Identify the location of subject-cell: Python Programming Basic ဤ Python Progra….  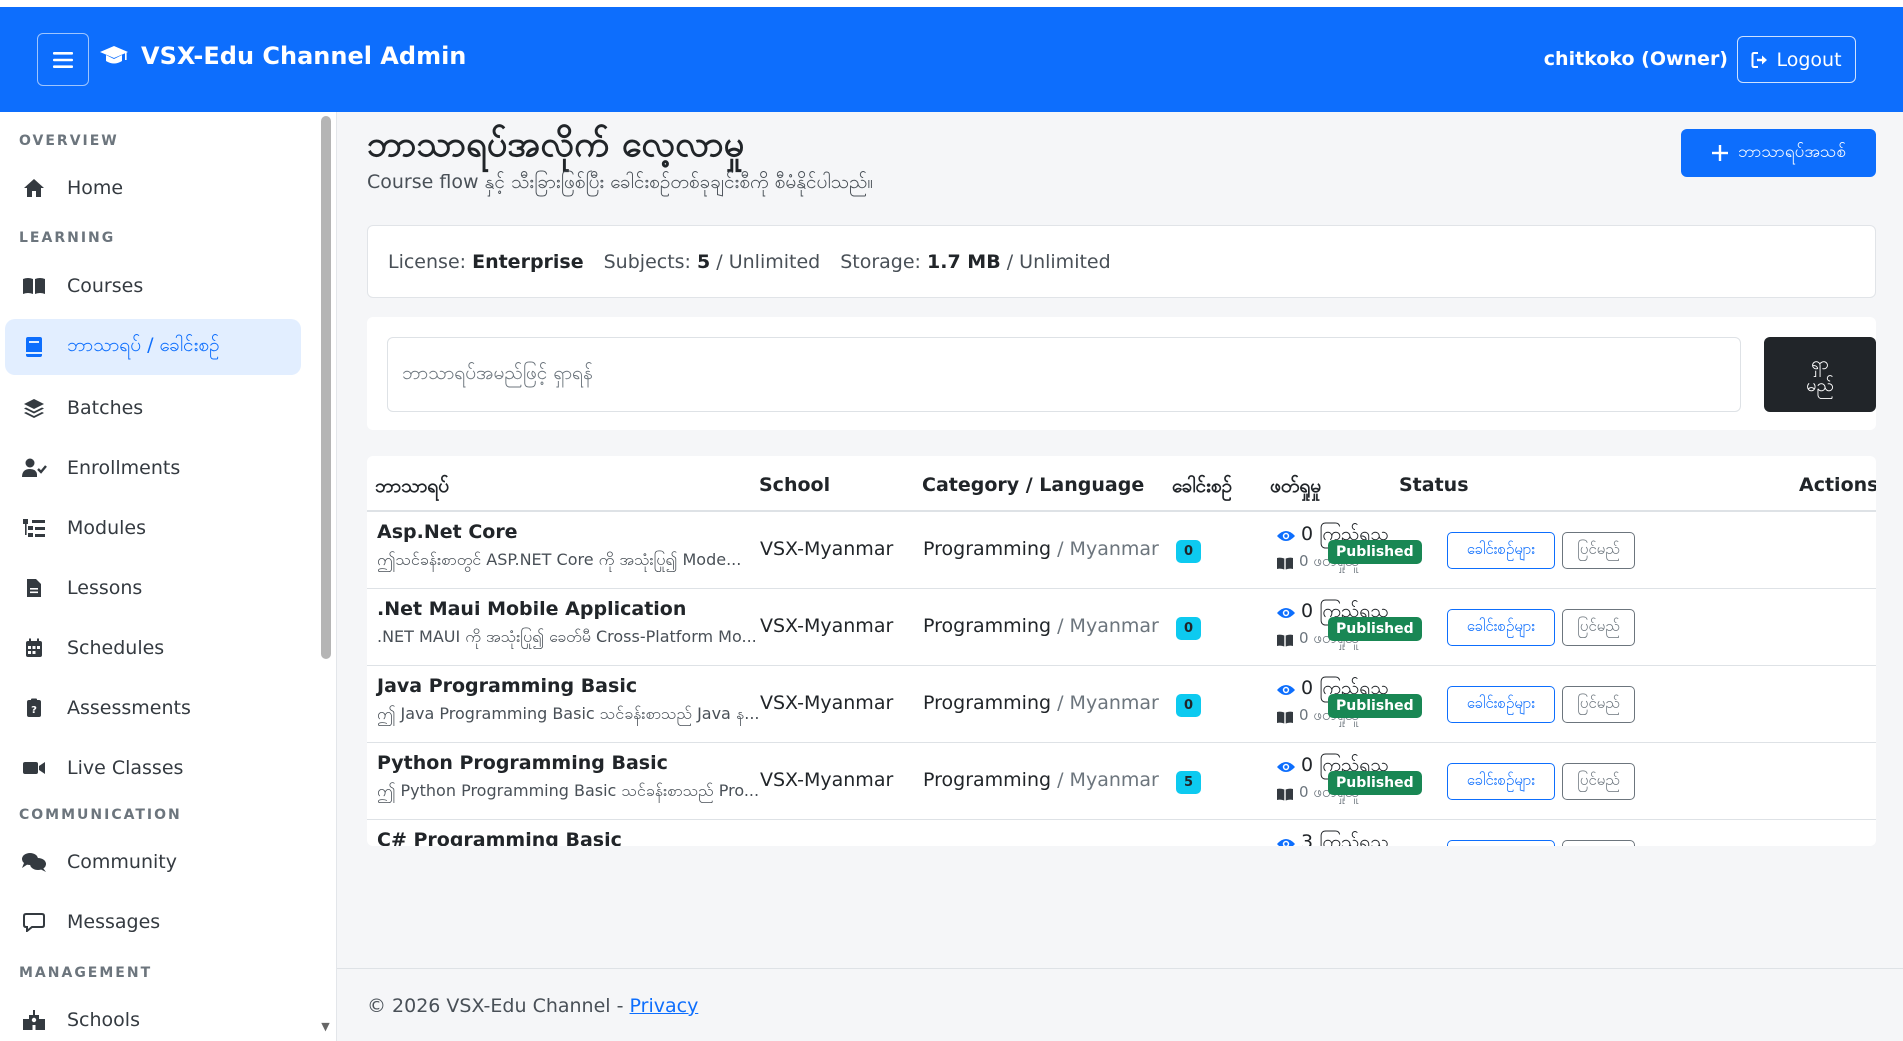
(563, 781).